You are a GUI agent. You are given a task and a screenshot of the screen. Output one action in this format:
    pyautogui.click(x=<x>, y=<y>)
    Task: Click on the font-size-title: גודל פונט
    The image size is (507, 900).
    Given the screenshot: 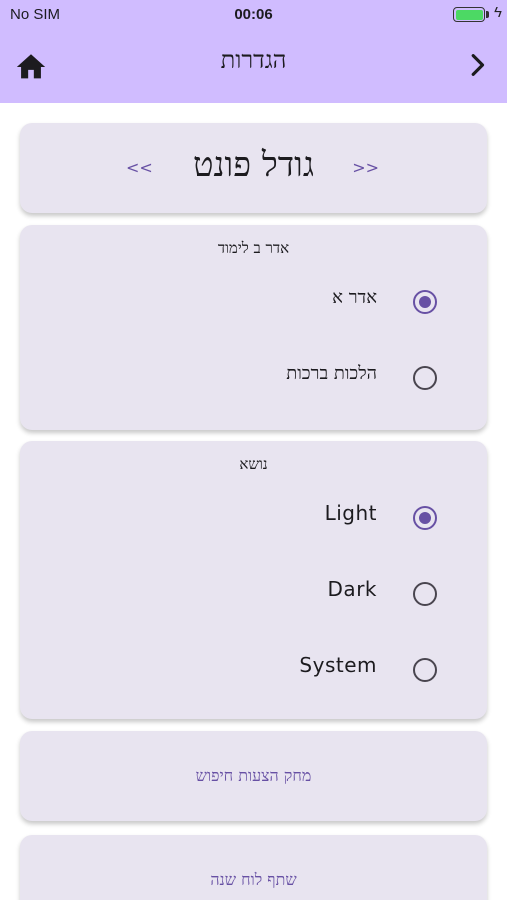 What is the action you would take?
    pyautogui.click(x=253, y=165)
    